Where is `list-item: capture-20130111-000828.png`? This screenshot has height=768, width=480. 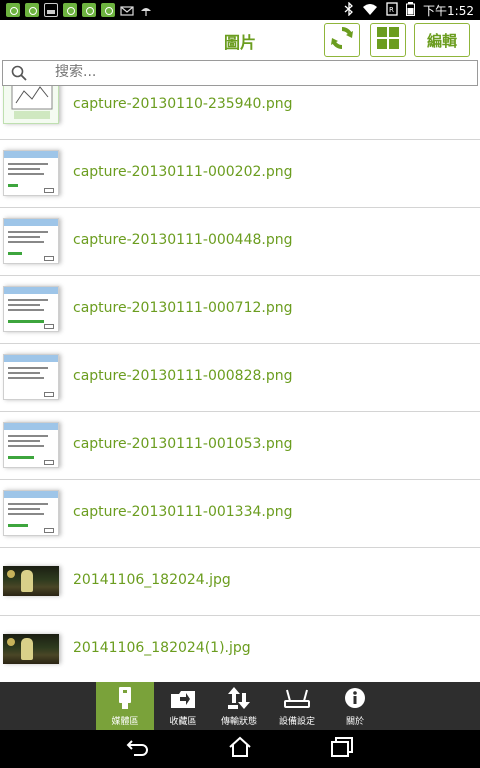 list-item: capture-20130111-000828.png is located at coordinates (240, 378).